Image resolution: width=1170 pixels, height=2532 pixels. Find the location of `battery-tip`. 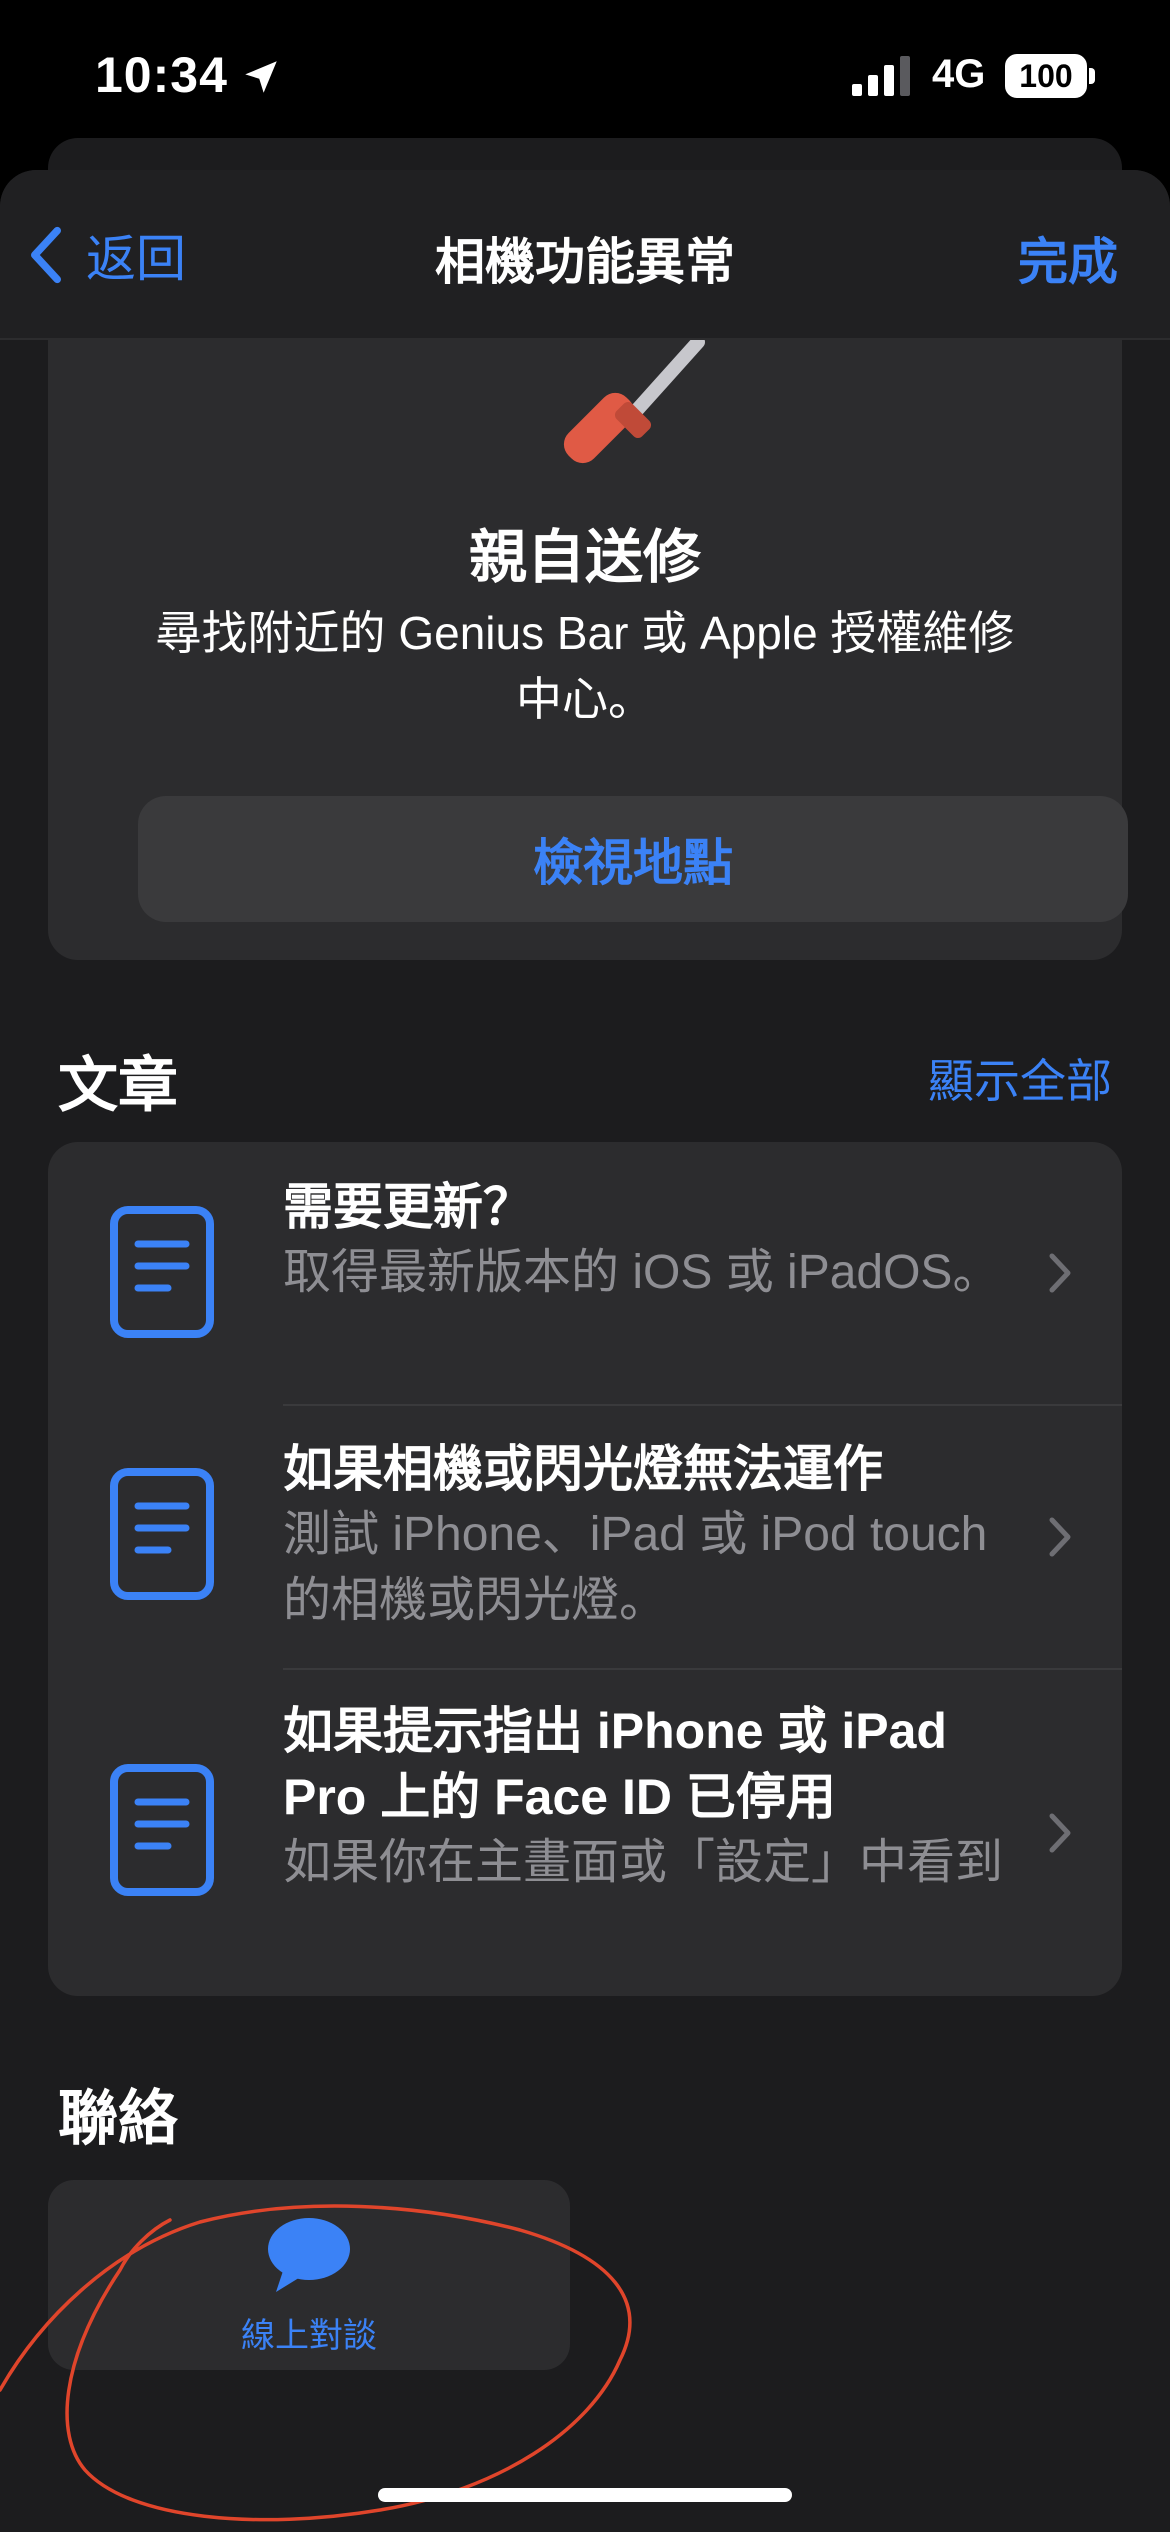

battery-tip is located at coordinates (1092, 76).